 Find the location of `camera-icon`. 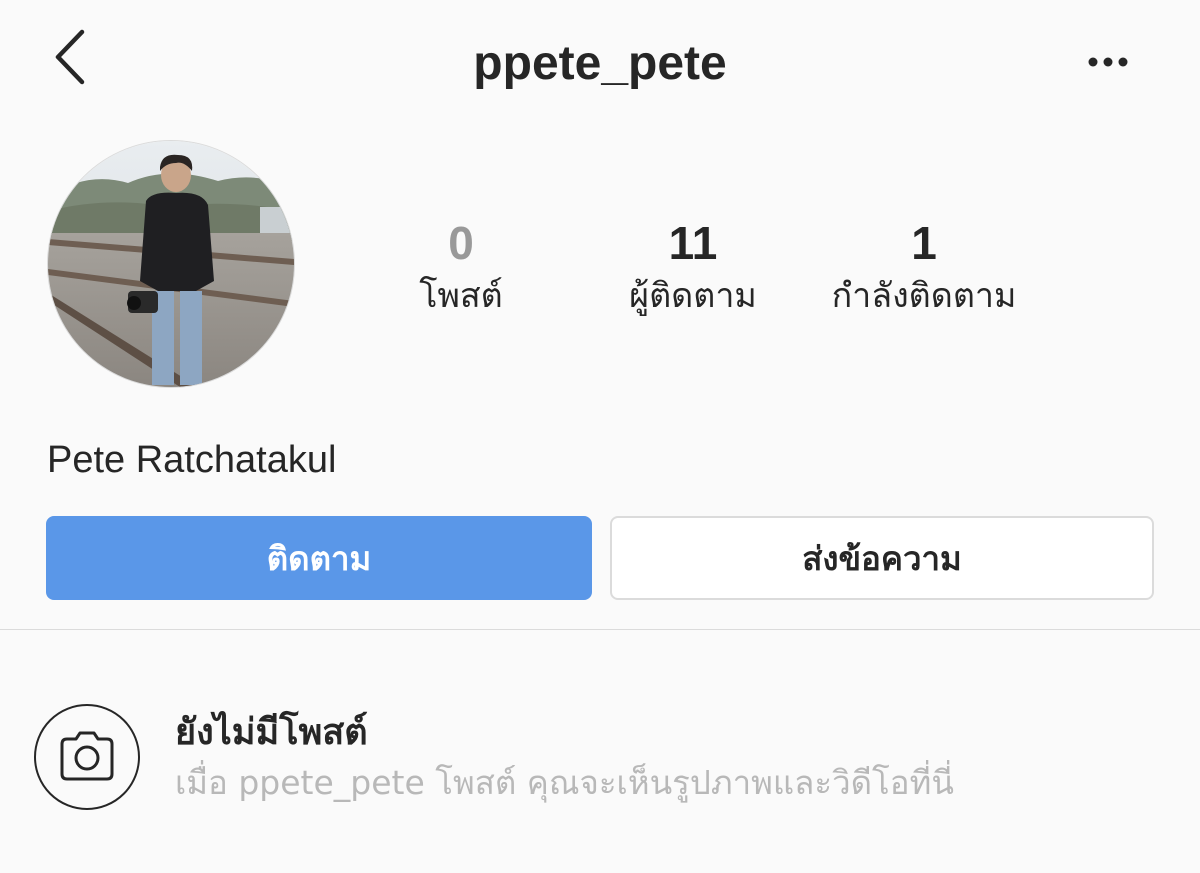

camera-icon is located at coordinates (87, 756).